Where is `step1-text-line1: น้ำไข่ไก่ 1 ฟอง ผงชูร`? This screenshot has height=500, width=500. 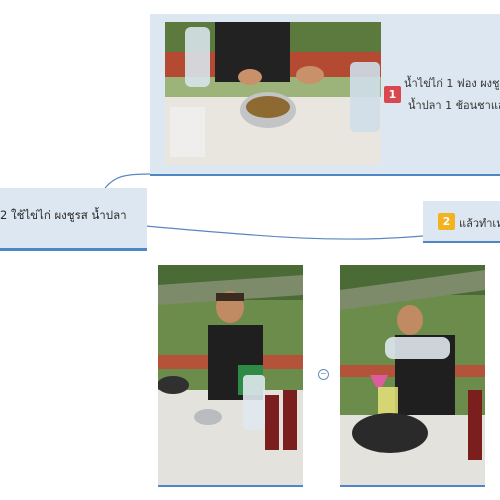 step1-text-line1: น้ำไข่ไก่ 1 ฟอง ผงชูร is located at coordinates (452, 83).